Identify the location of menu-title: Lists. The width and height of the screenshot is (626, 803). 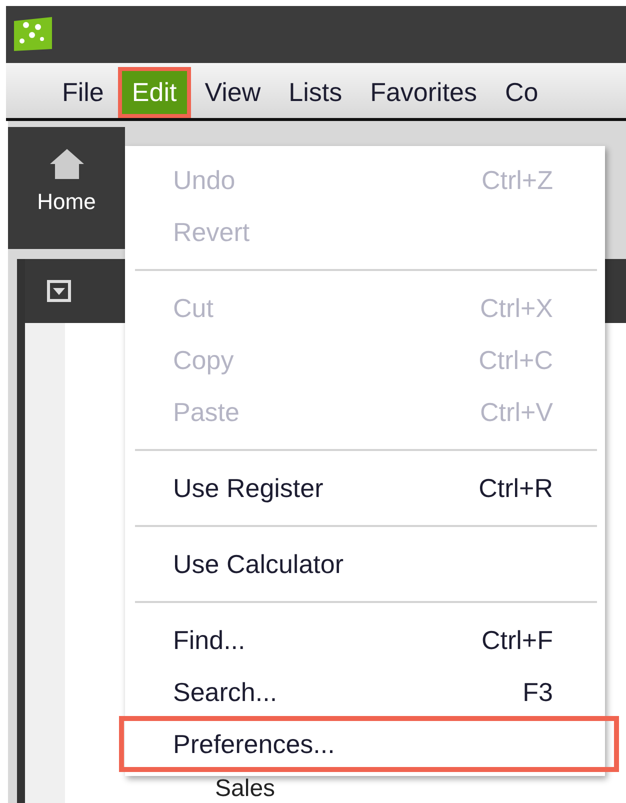
(315, 92).